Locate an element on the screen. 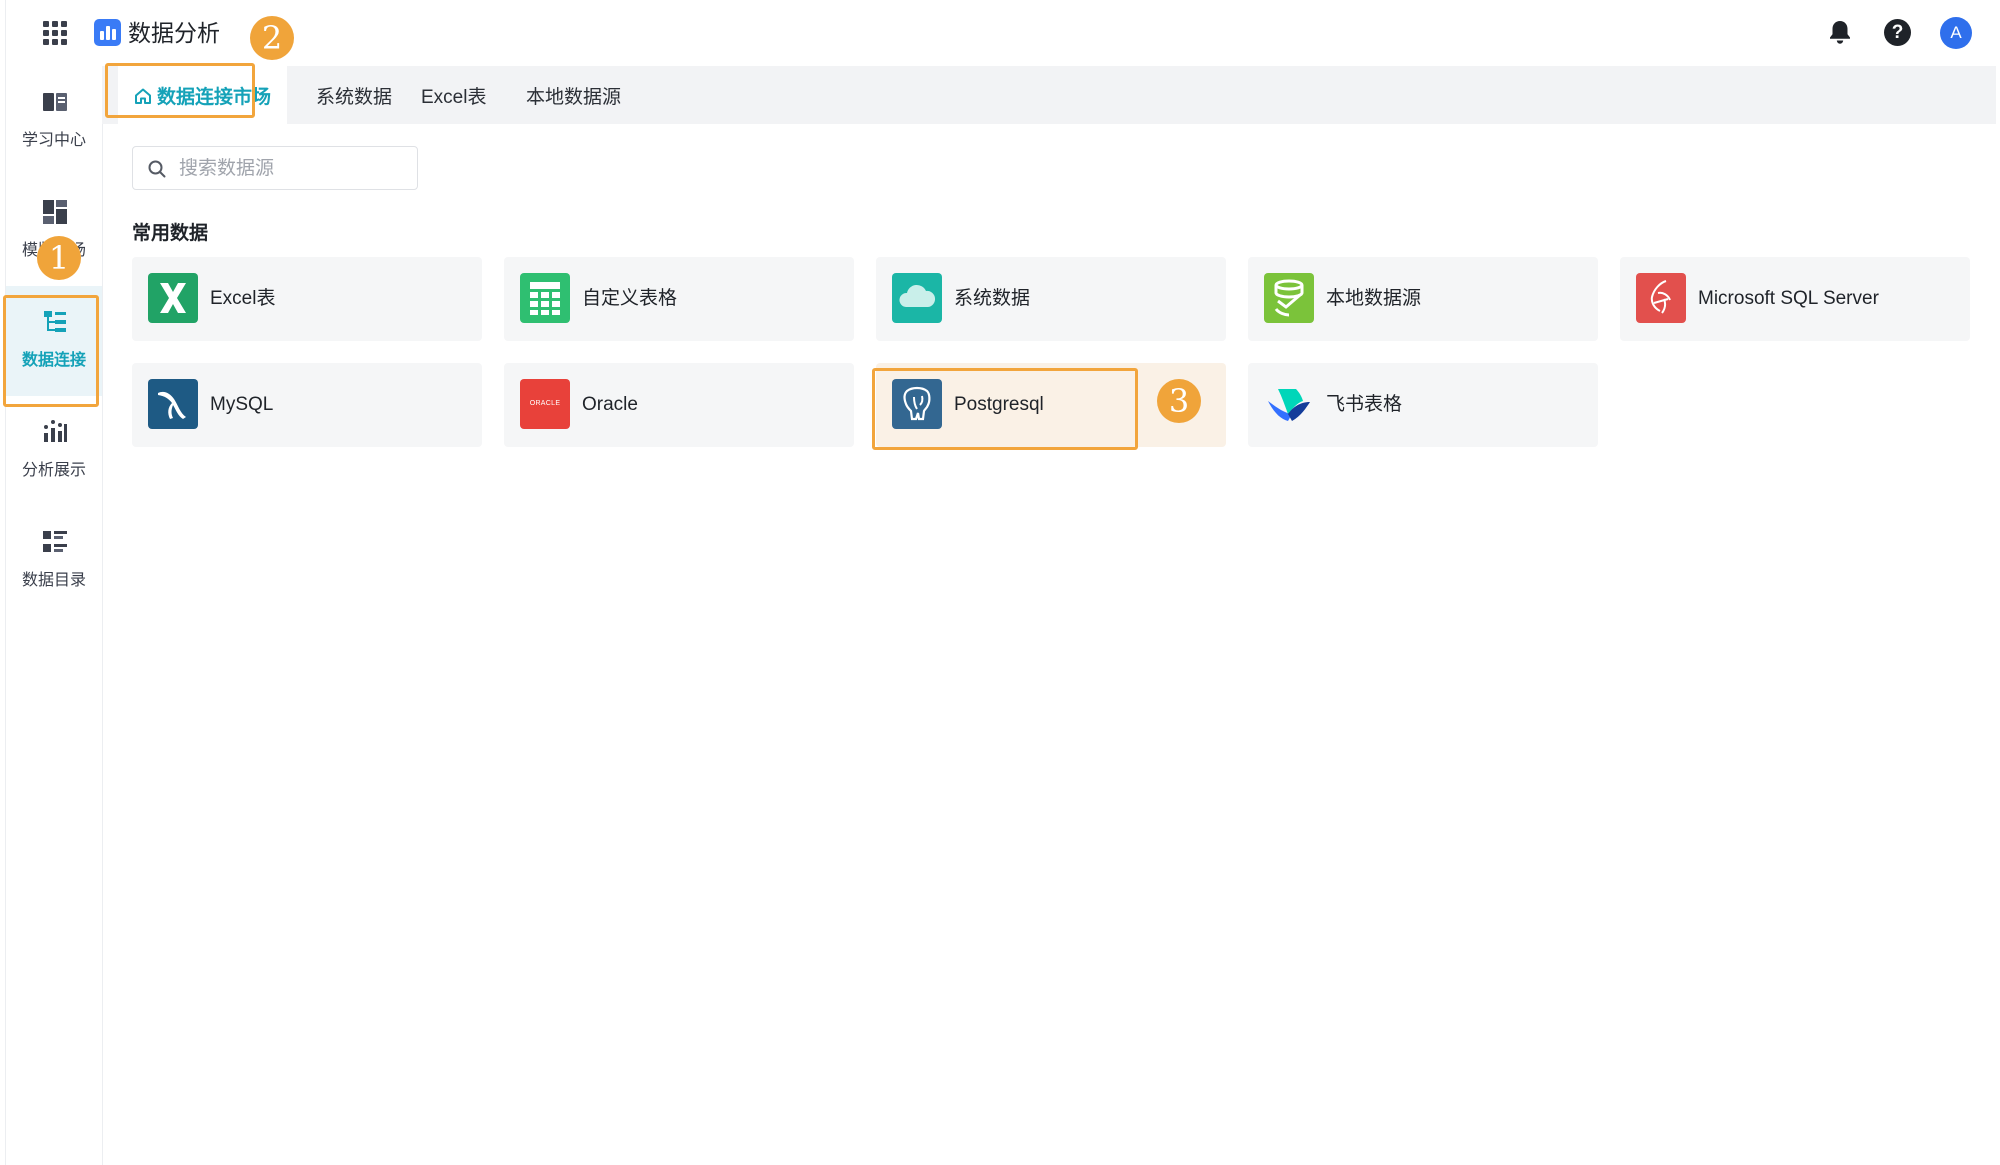 The height and width of the screenshot is (1165, 2000). tab-local-source: 本地数据源 is located at coordinates (573, 95).